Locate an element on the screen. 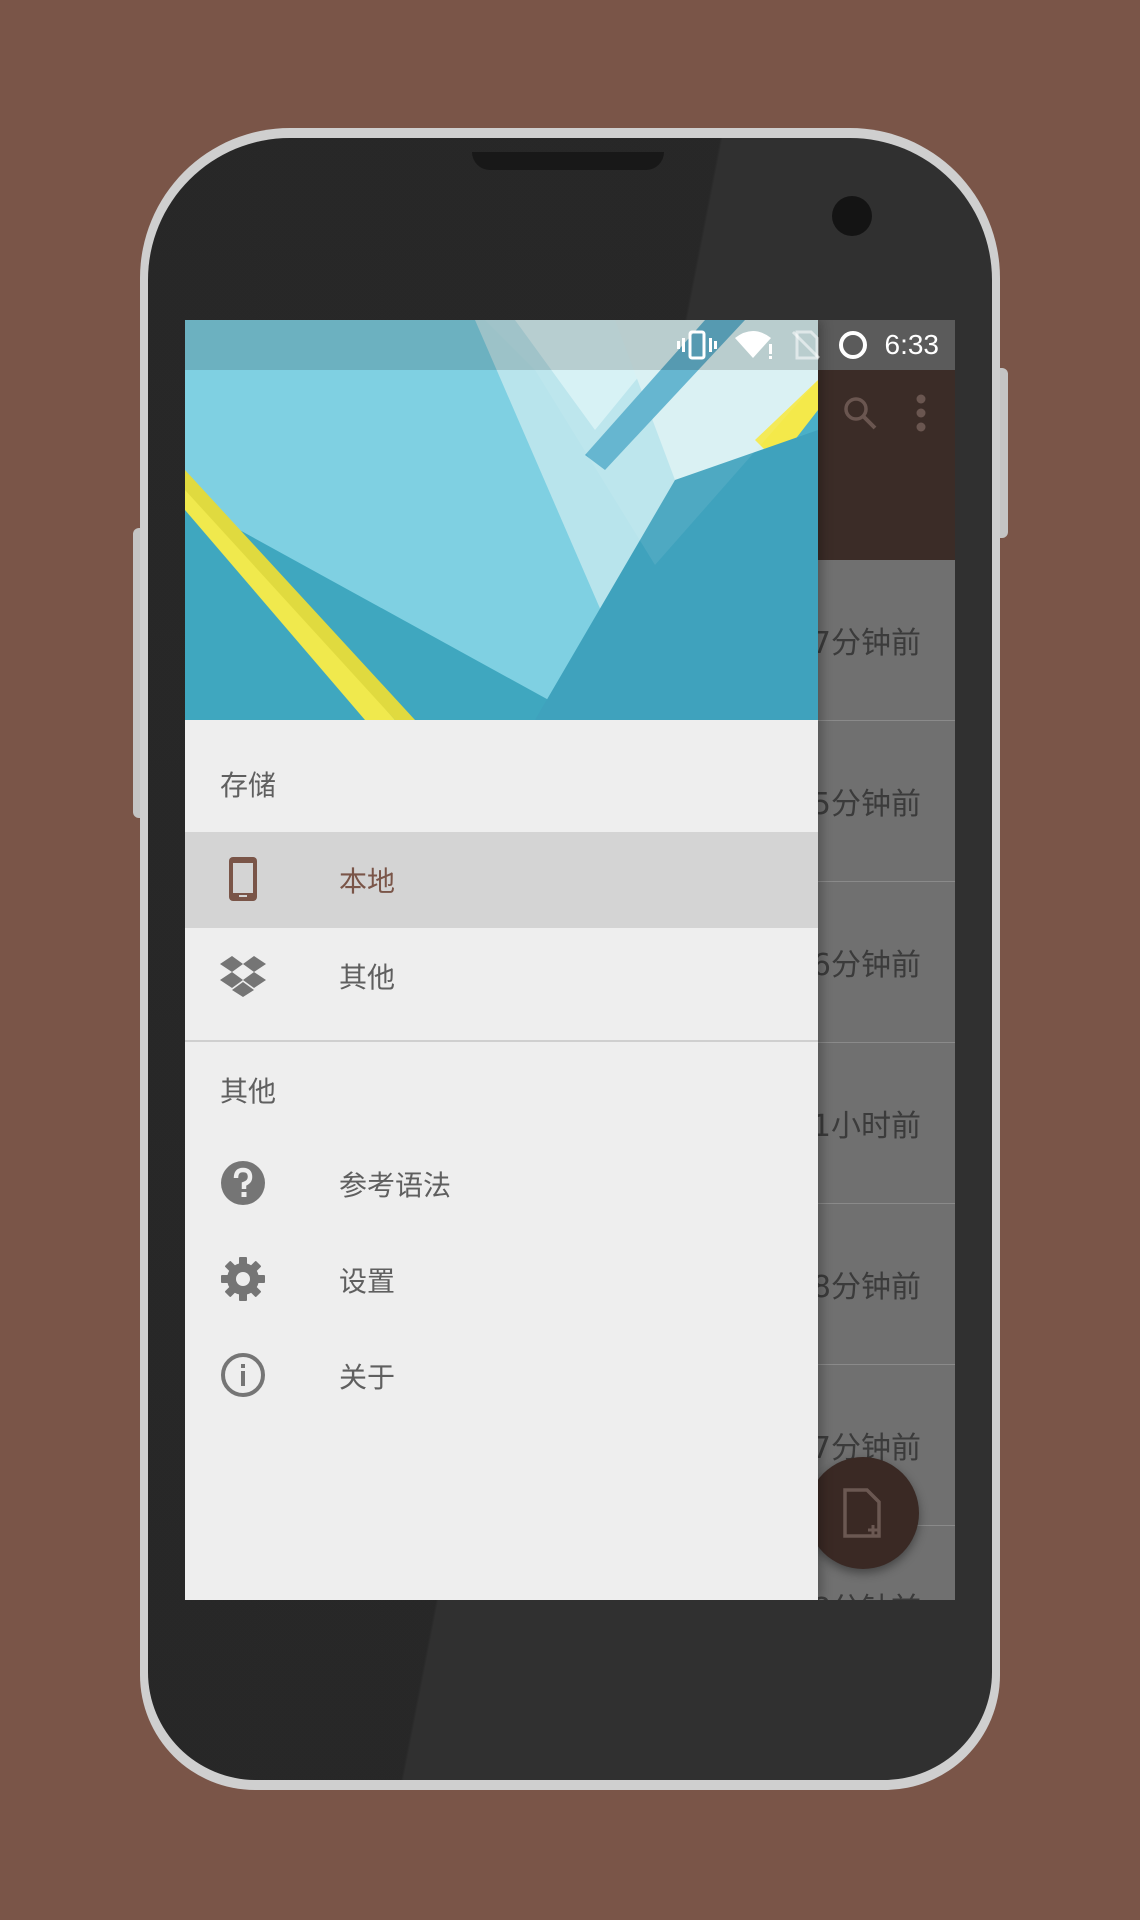 Image resolution: width=1140 pixels, height=1920 pixels. new-file-icon is located at coordinates (862, 1513).